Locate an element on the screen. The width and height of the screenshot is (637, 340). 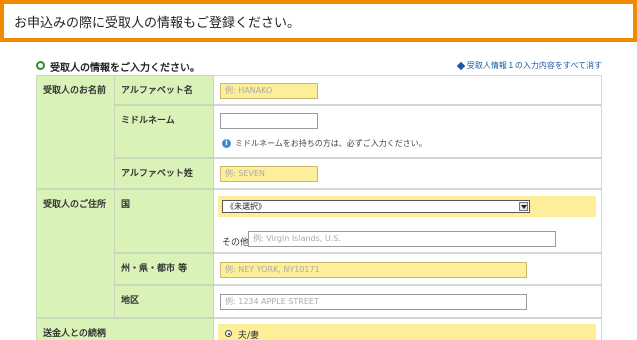
relationship-label-cell: 送金人との続柄 is located at coordinates (125, 329).